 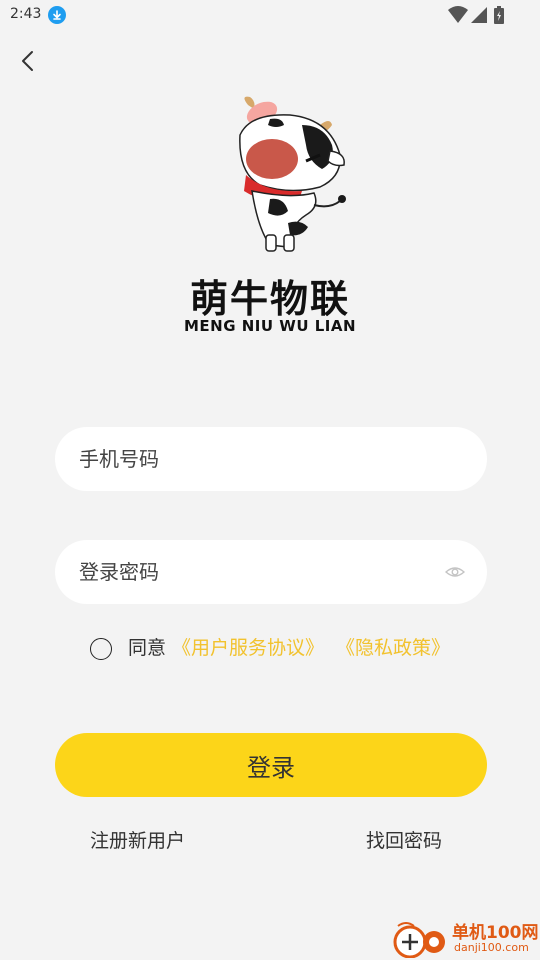 I want to click on agreement-row: 同意 《用户服务协议》 《隐私政策》, so click(x=280, y=649).